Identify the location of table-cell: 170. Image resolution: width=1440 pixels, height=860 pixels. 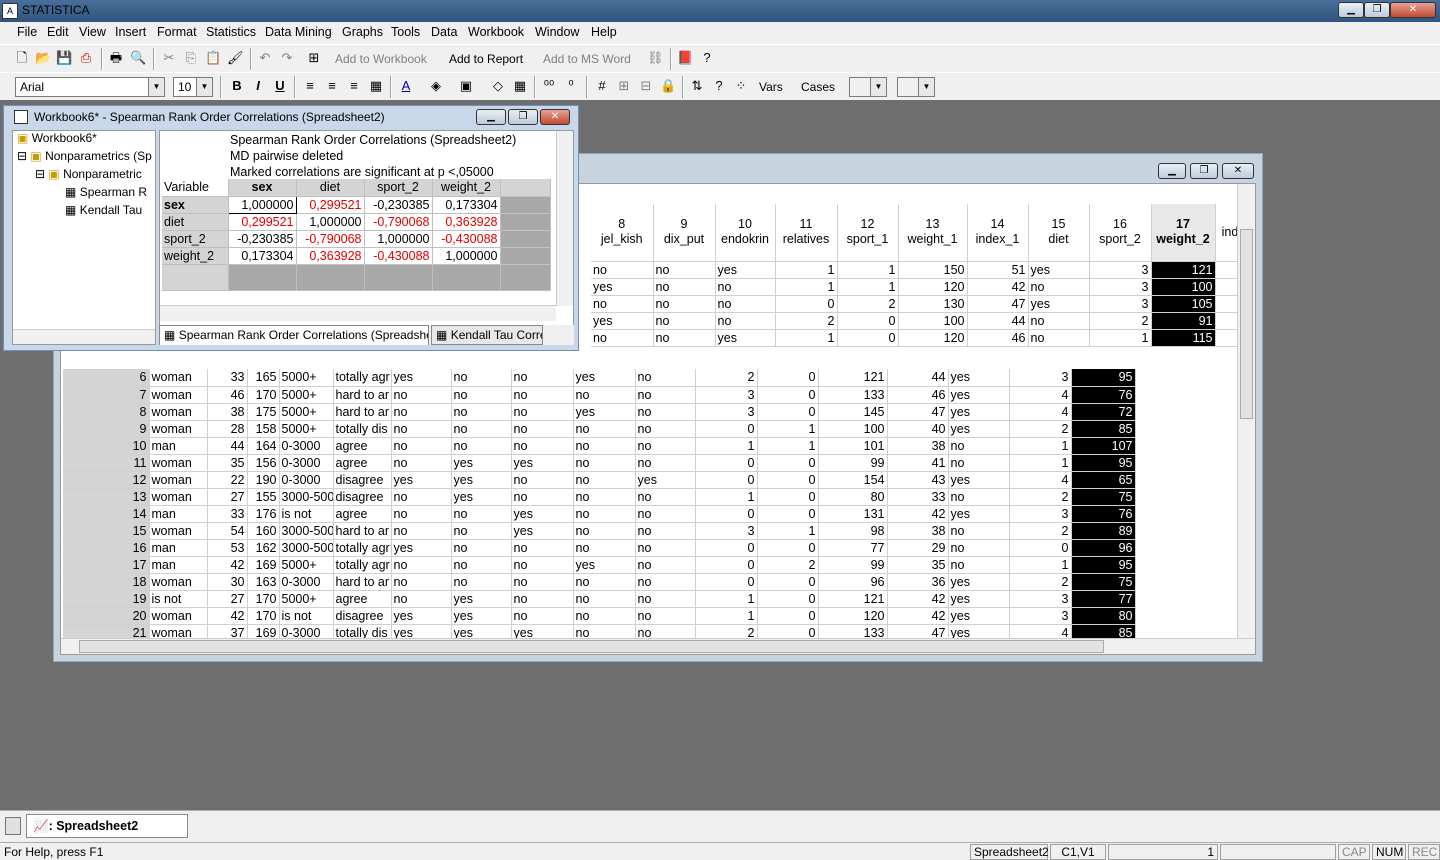
(263, 616).